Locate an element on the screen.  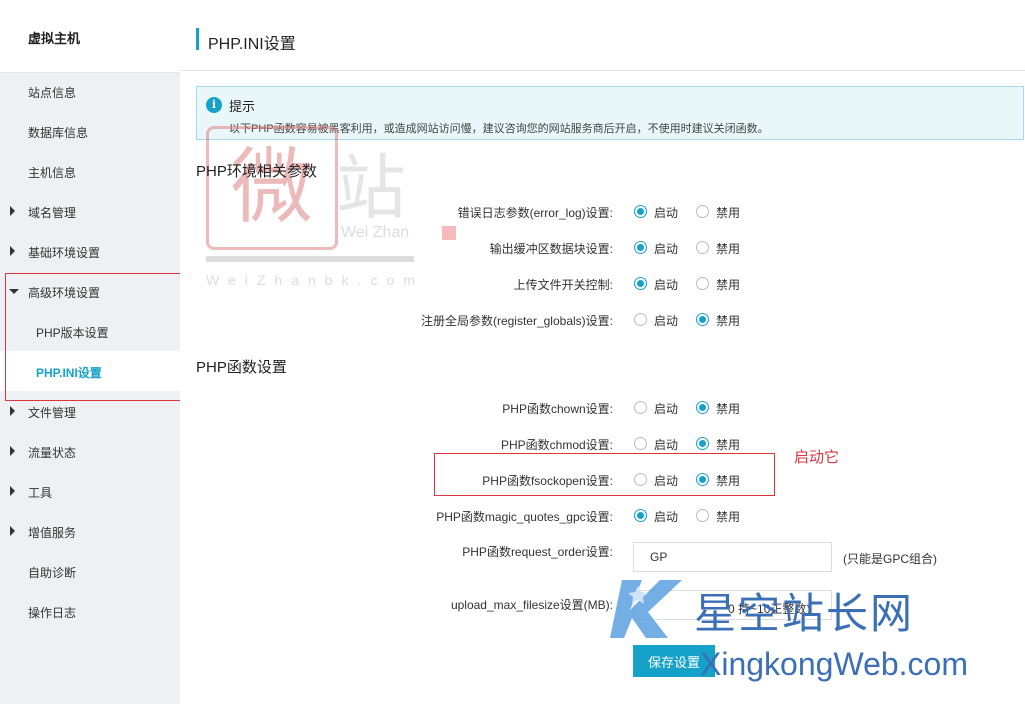
label-request-order: PHP函数request_order设置: is located at coordinates (537, 552).